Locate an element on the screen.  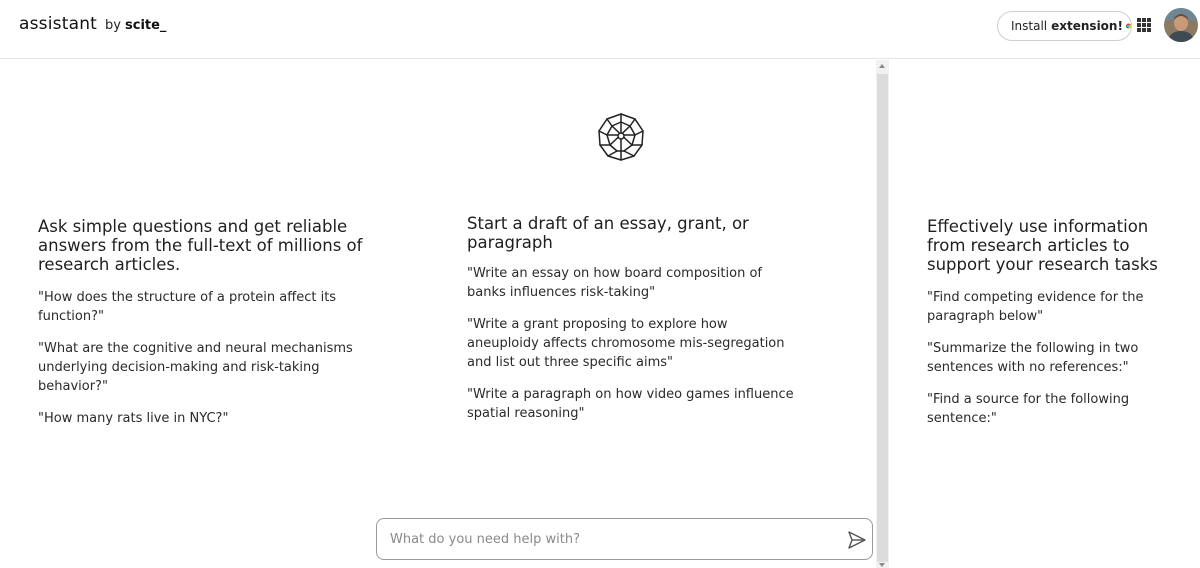
scrollbar is located at coordinates (882, 314).